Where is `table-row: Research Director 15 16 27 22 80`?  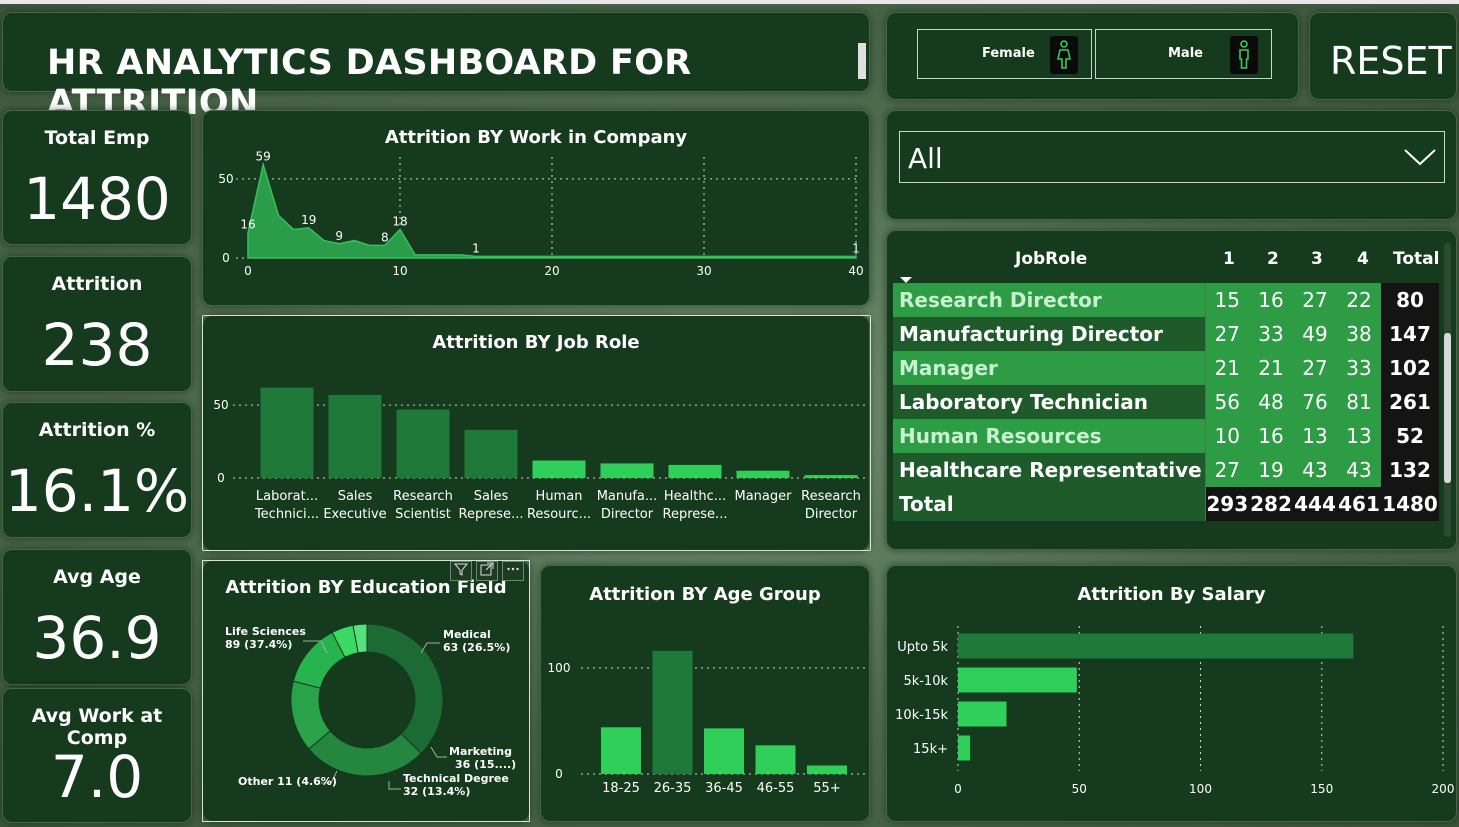 table-row: Research Director 15 16 27 22 80 is located at coordinates (1166, 300).